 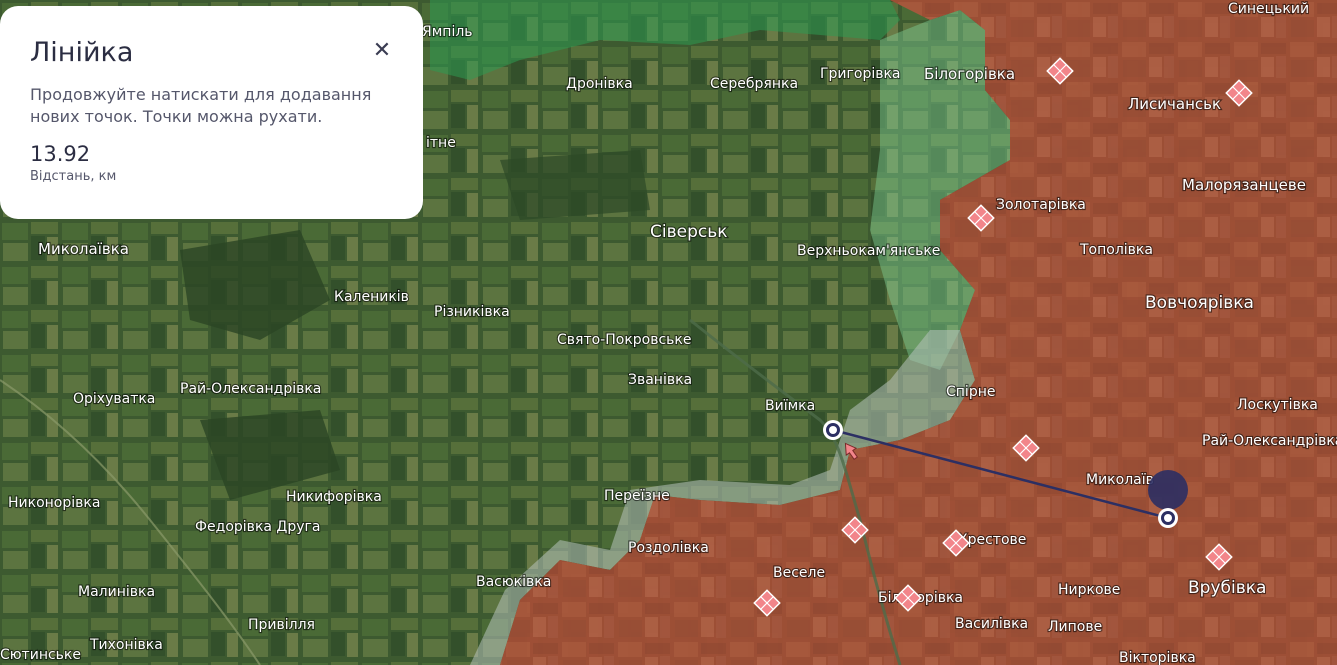 I want to click on place-label: Сютинське, so click(x=40, y=655).